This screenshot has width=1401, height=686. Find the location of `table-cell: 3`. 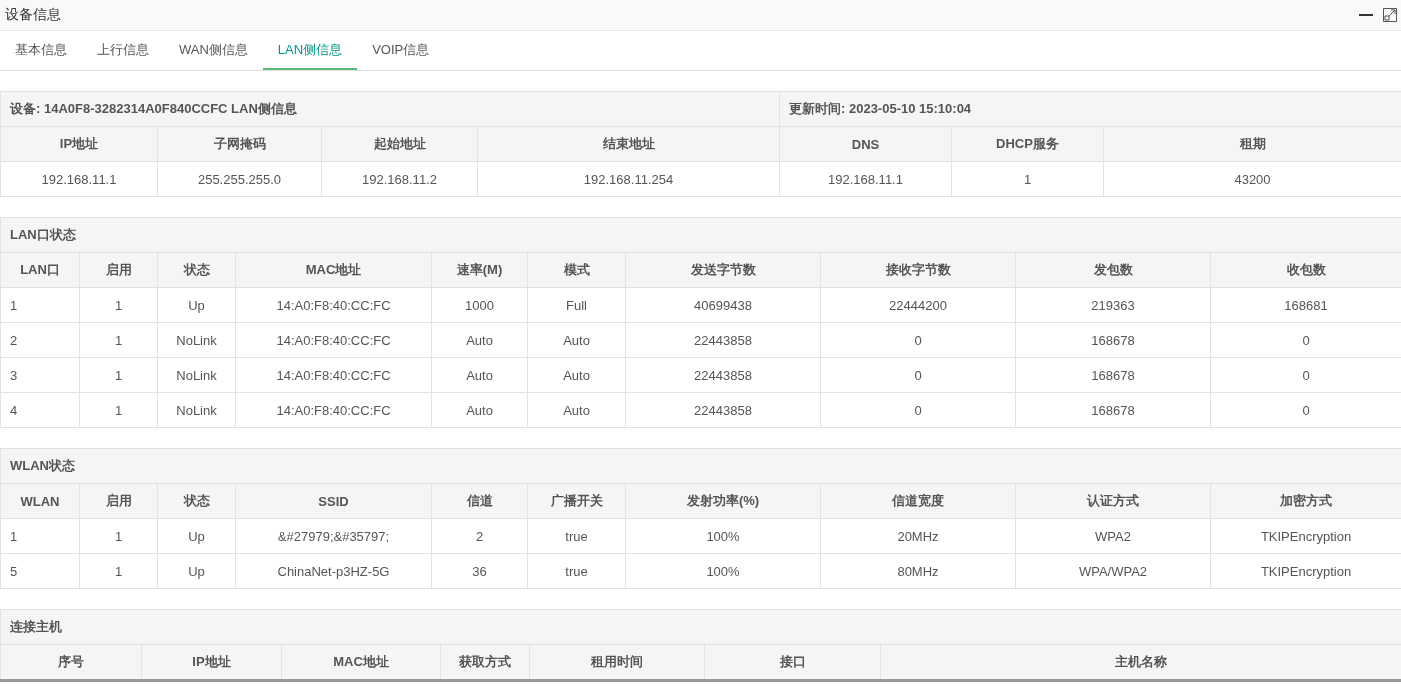

table-cell: 3 is located at coordinates (40, 375).